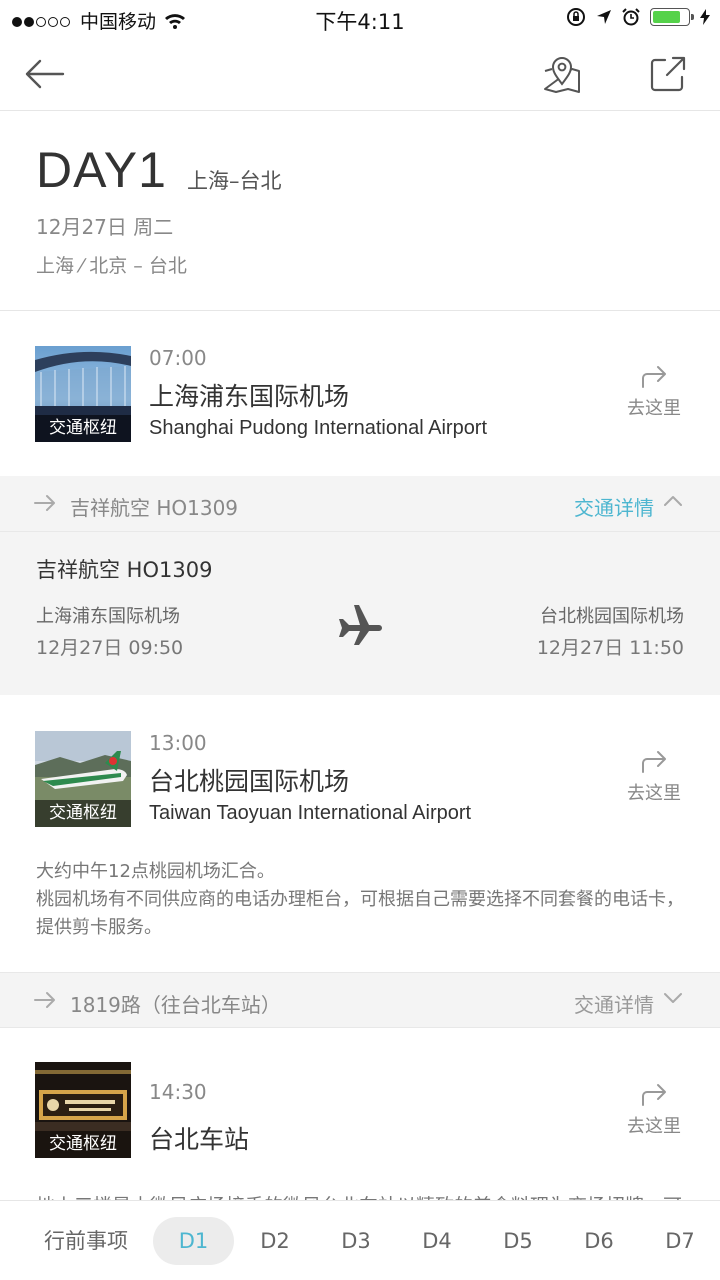 The image size is (720, 1280). What do you see at coordinates (310, 813) in the screenshot?
I see `poi-name-en: Taiwan Taoyuan International Airport` at bounding box center [310, 813].